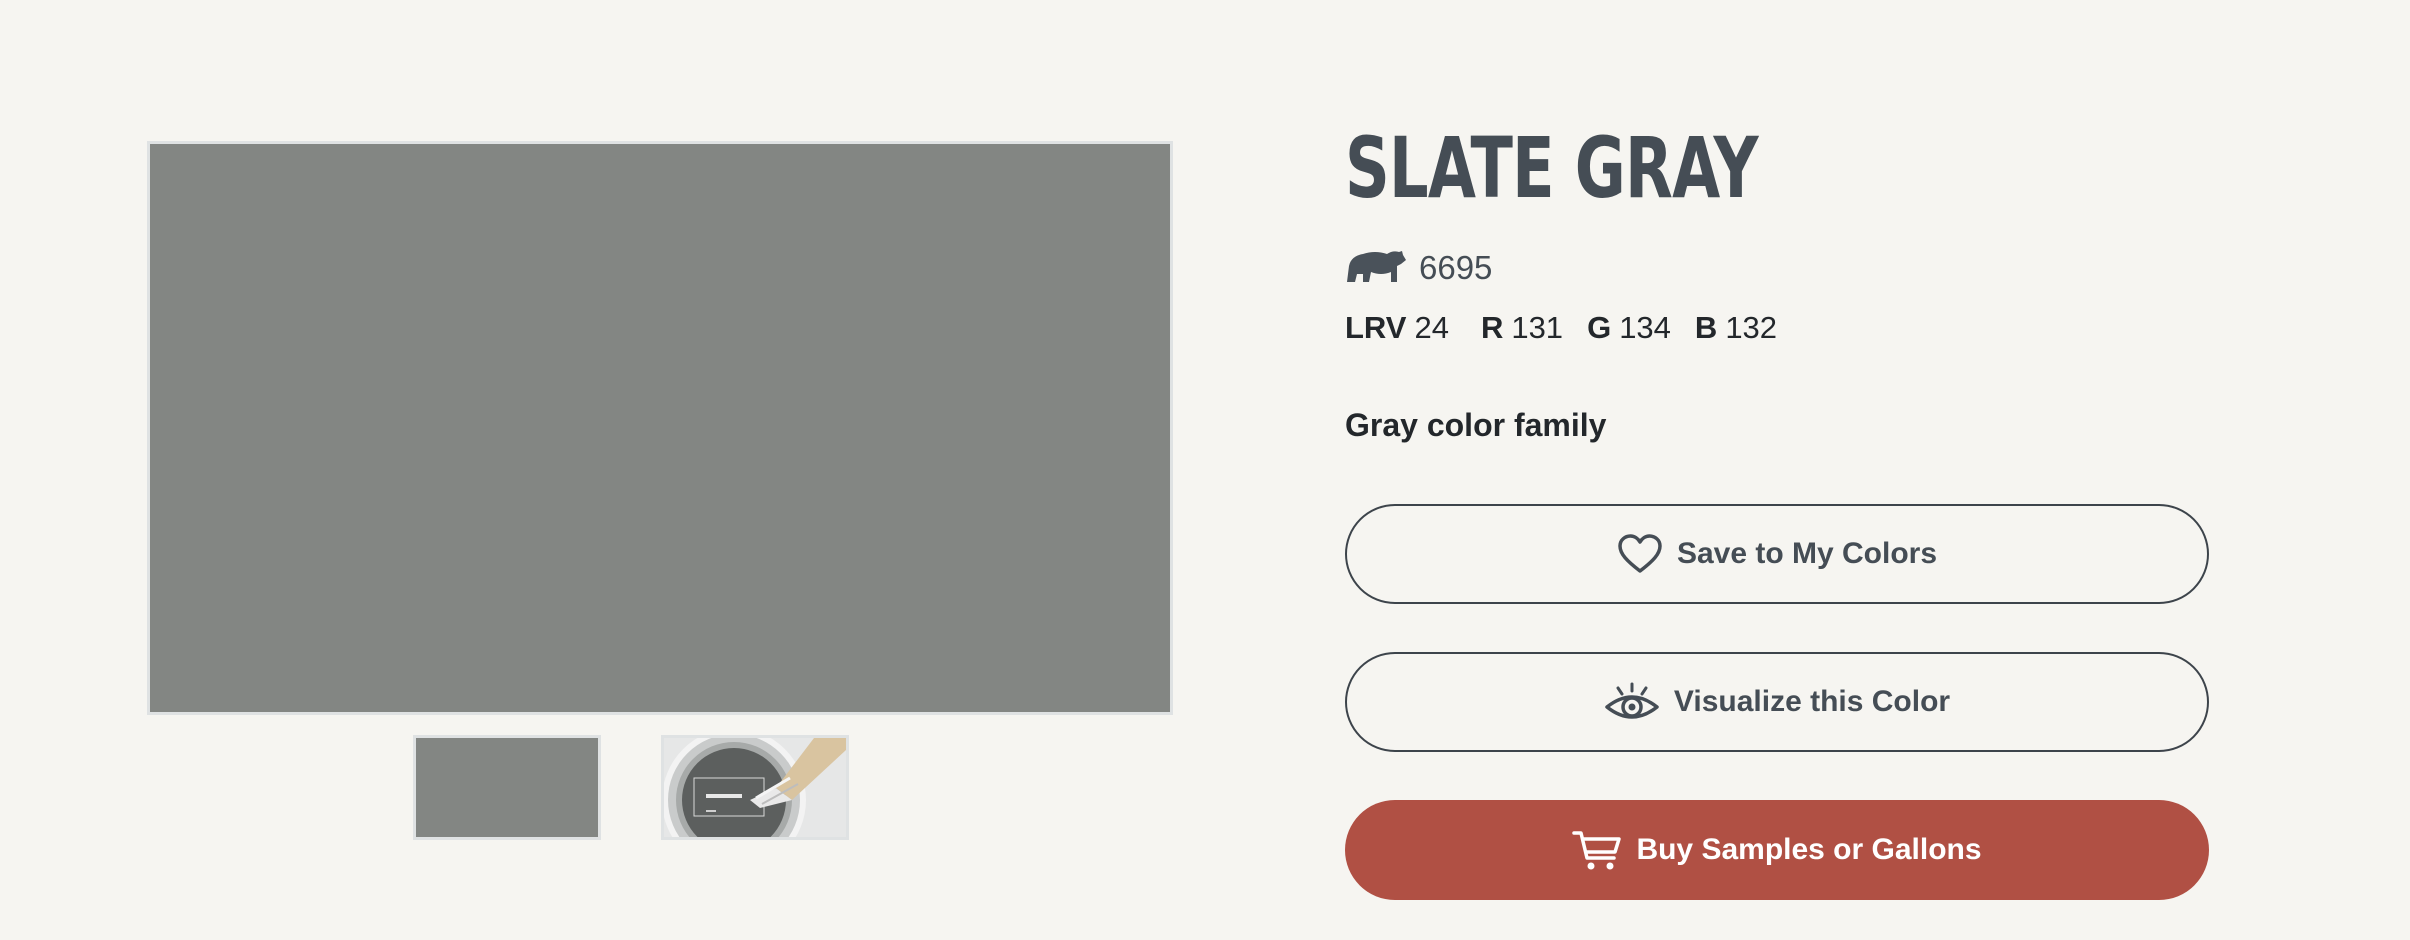 The height and width of the screenshot is (940, 2410). What do you see at coordinates (1809, 849) in the screenshot?
I see `buy-button-label: Buy Samples or Gallons` at bounding box center [1809, 849].